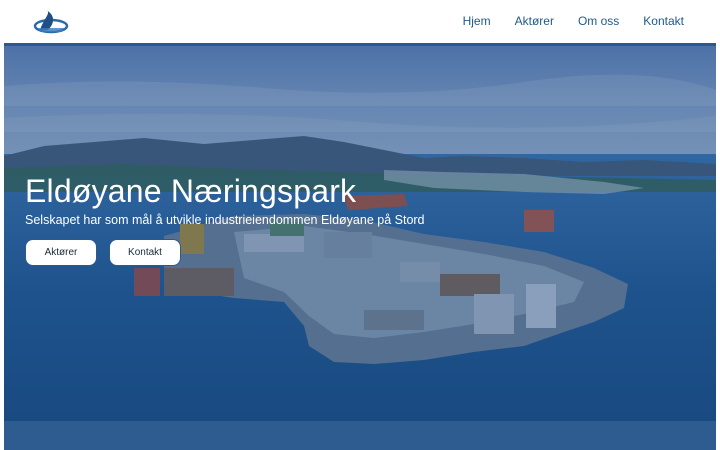  Describe the element at coordinates (360, 435) in the screenshot. I see `footer-bar` at that location.